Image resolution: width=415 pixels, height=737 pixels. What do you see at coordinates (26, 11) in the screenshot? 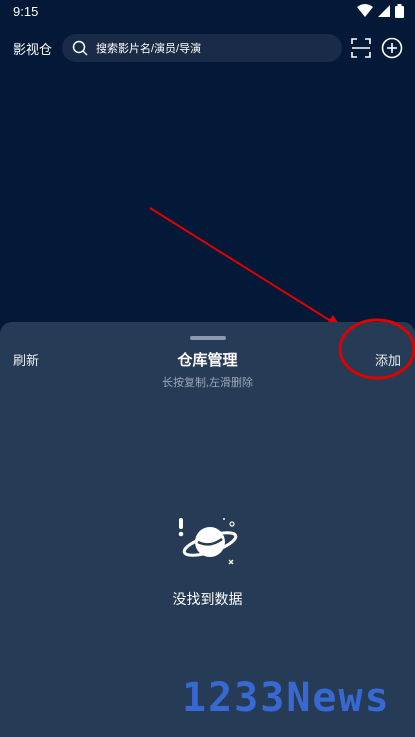
I see `status-time: 9:15` at bounding box center [26, 11].